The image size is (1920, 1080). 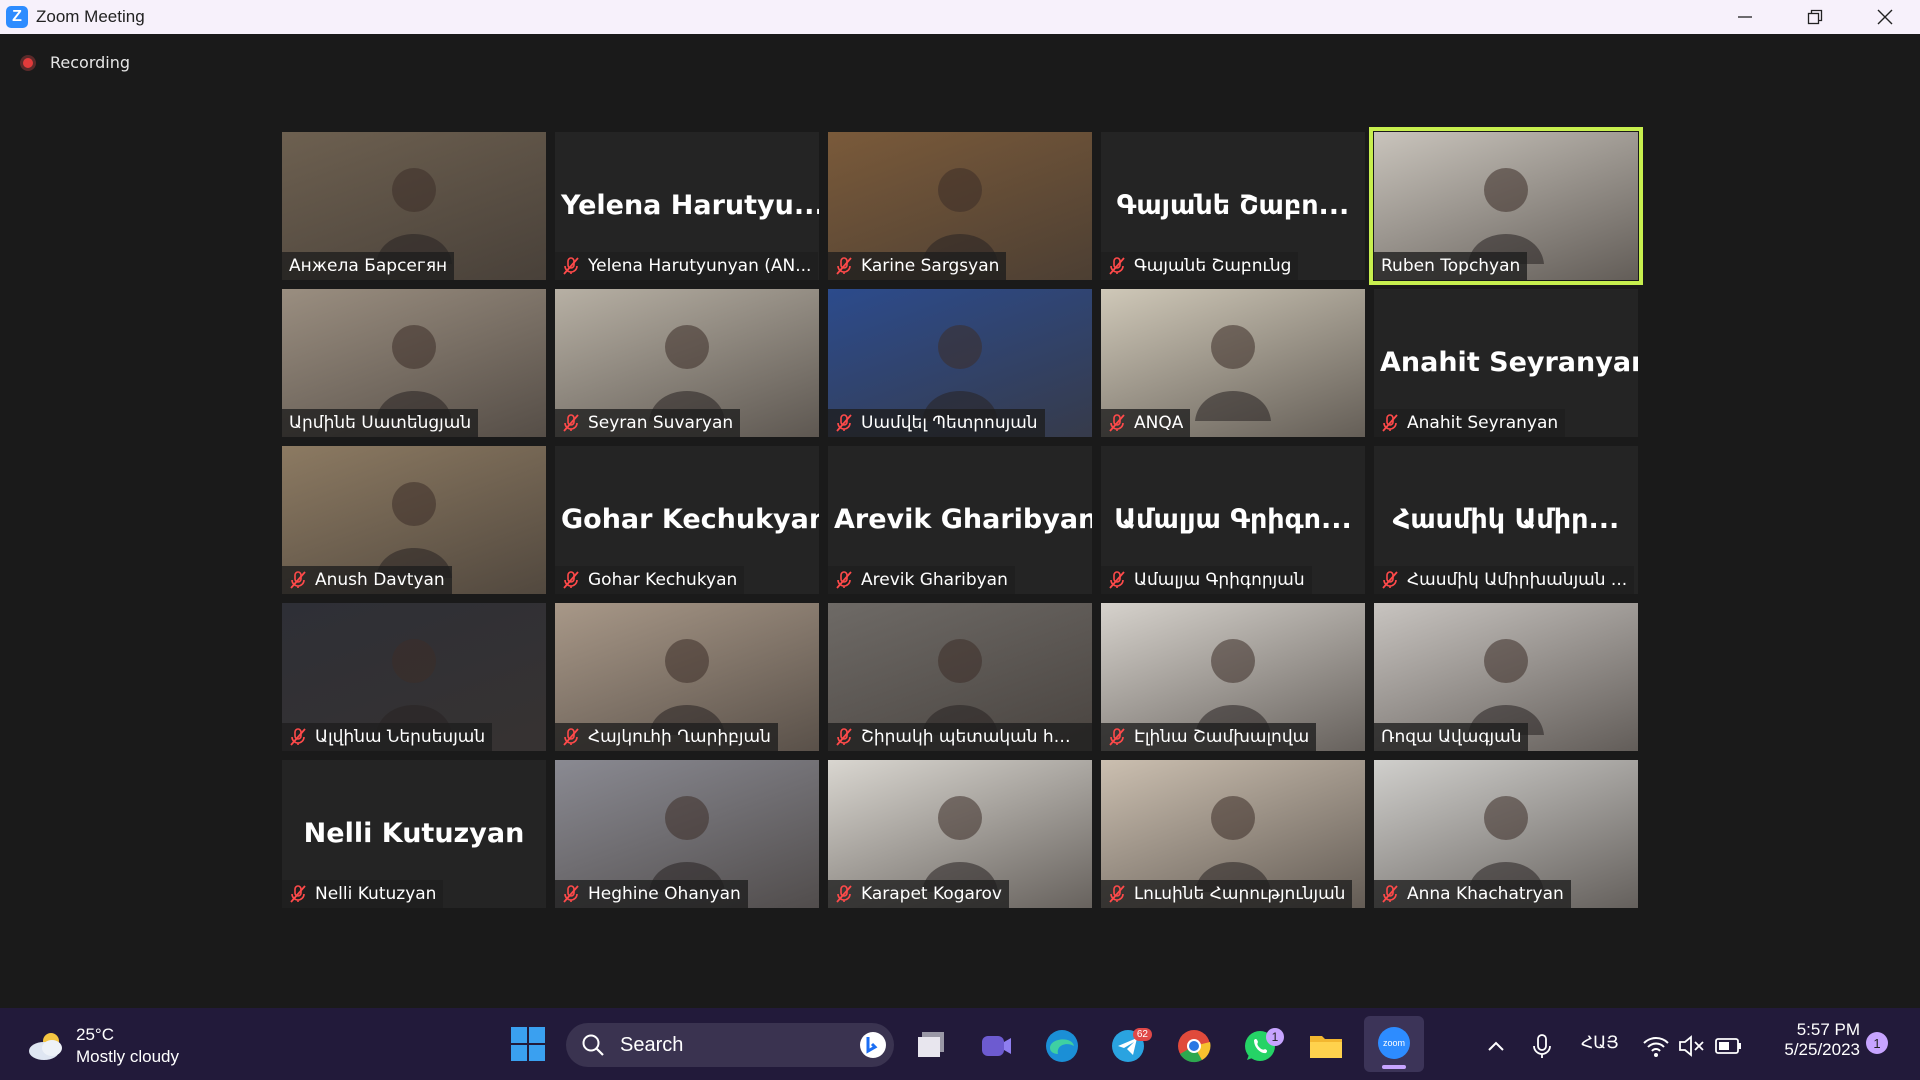 What do you see at coordinates (368, 266) in the screenshot?
I see `participant-name-bar: Анжела Барсегян` at bounding box center [368, 266].